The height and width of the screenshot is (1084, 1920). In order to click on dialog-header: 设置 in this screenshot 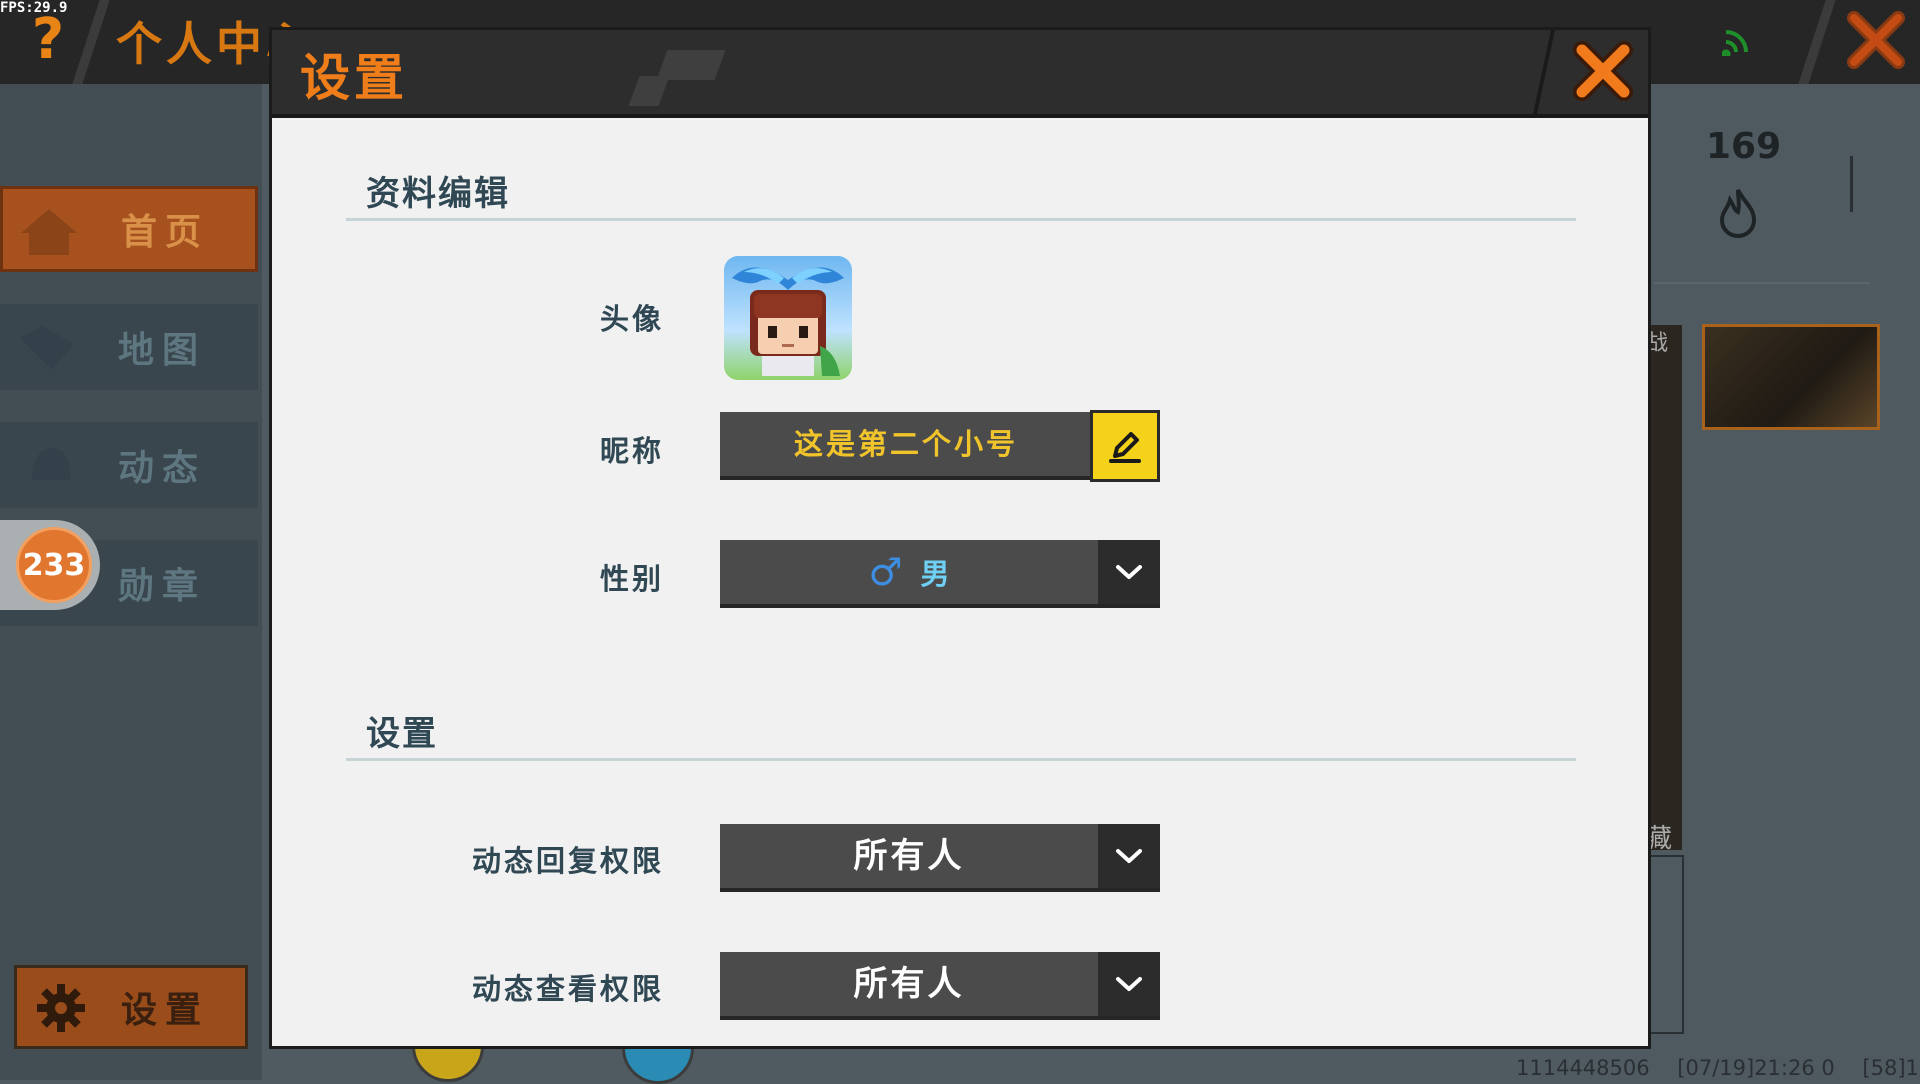, I will do `click(960, 74)`.